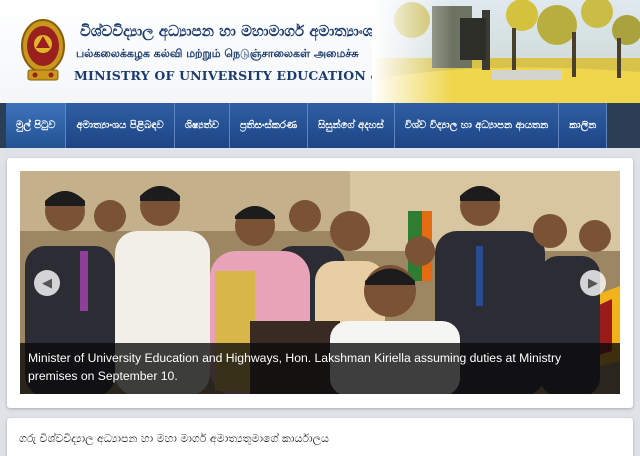 This screenshot has height=456, width=640. I want to click on chevron-right-icon: ▶, so click(593, 283).